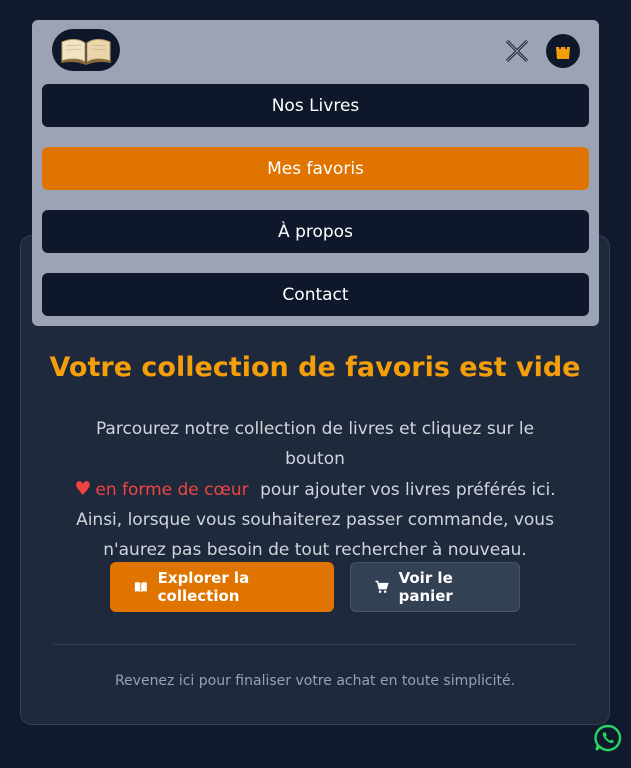  Describe the element at coordinates (172, 490) in the screenshot. I see `heart-label: en forme de cœur` at that location.